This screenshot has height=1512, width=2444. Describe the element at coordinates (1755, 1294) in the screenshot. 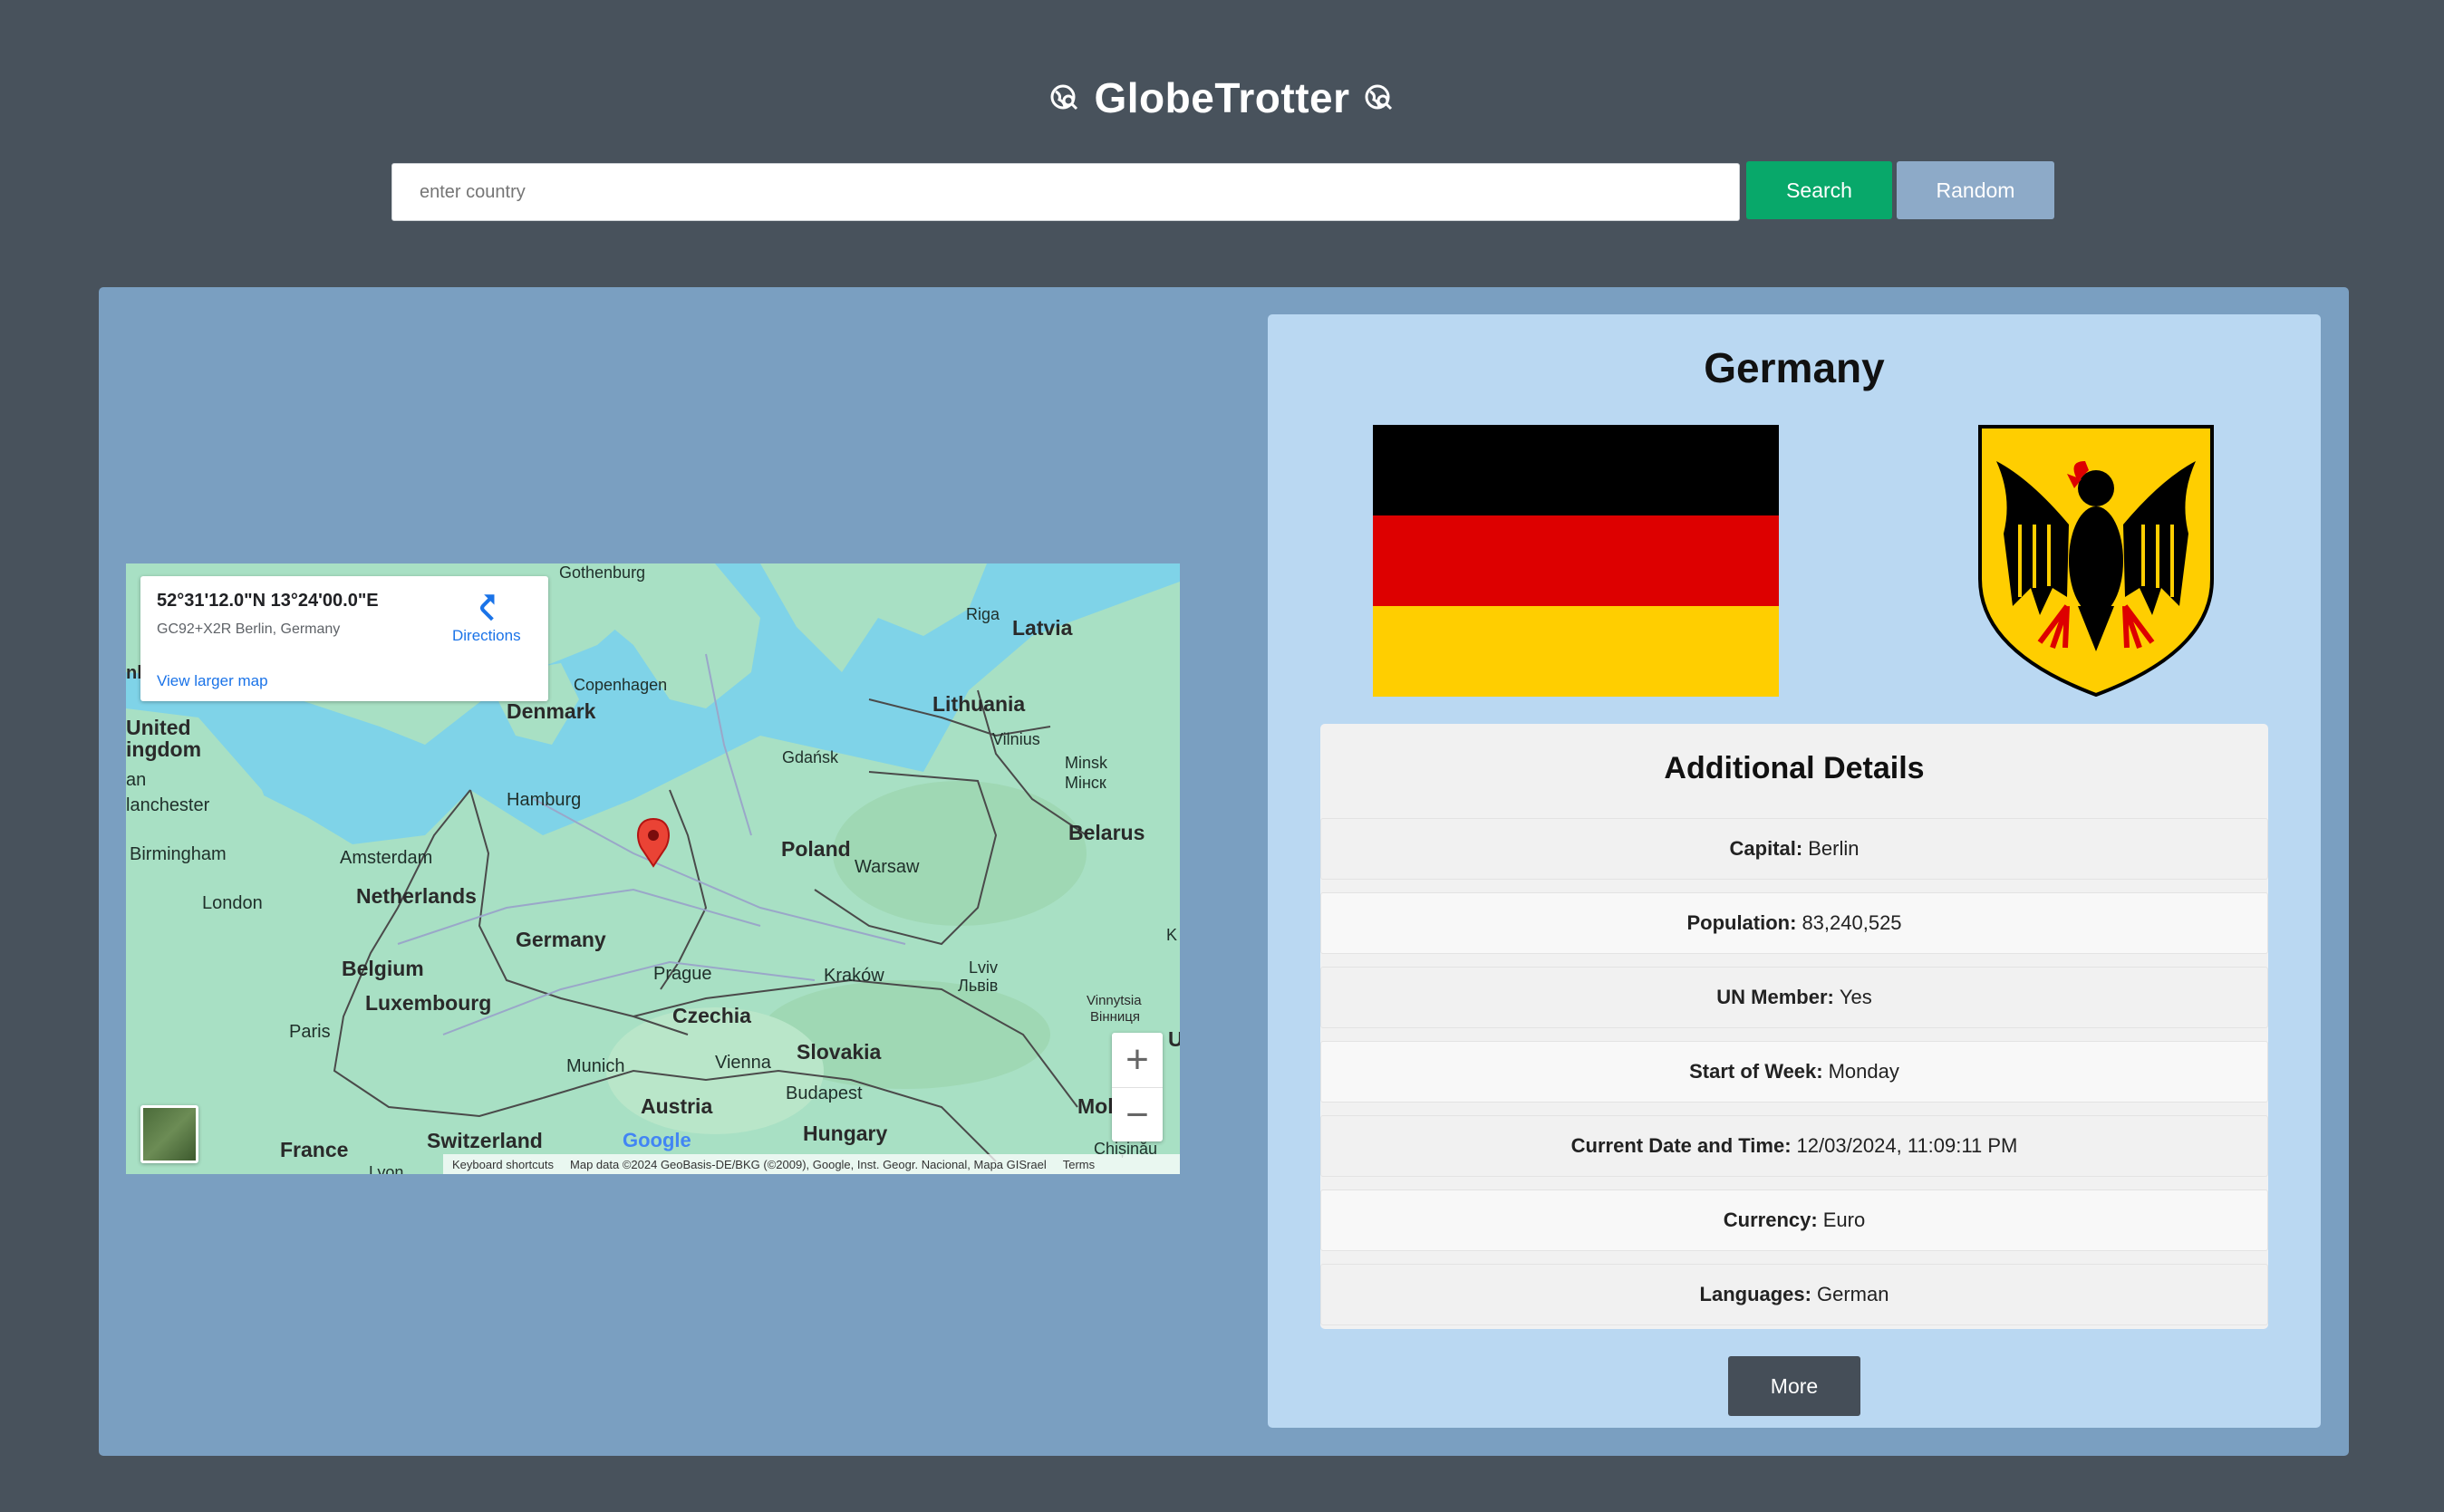

I see `detail-key: Languages:` at that location.